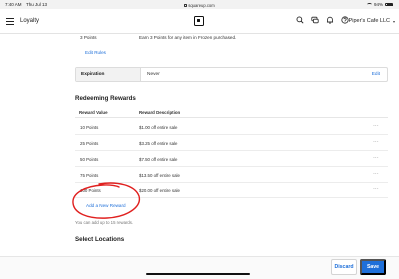  Describe the element at coordinates (330, 20) in the screenshot. I see `bell-icon` at that location.